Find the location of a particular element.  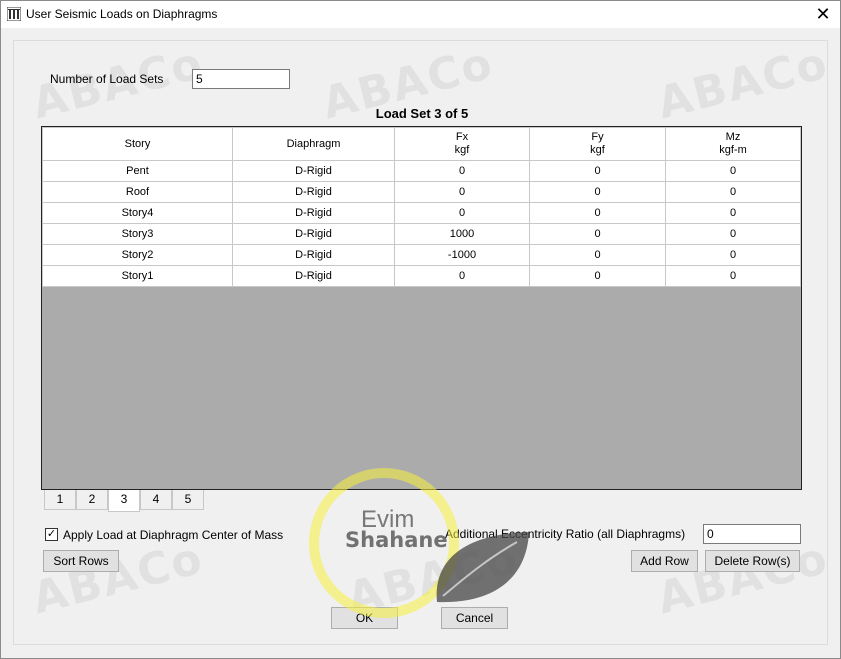

tab-1: 1 is located at coordinates (60, 500).